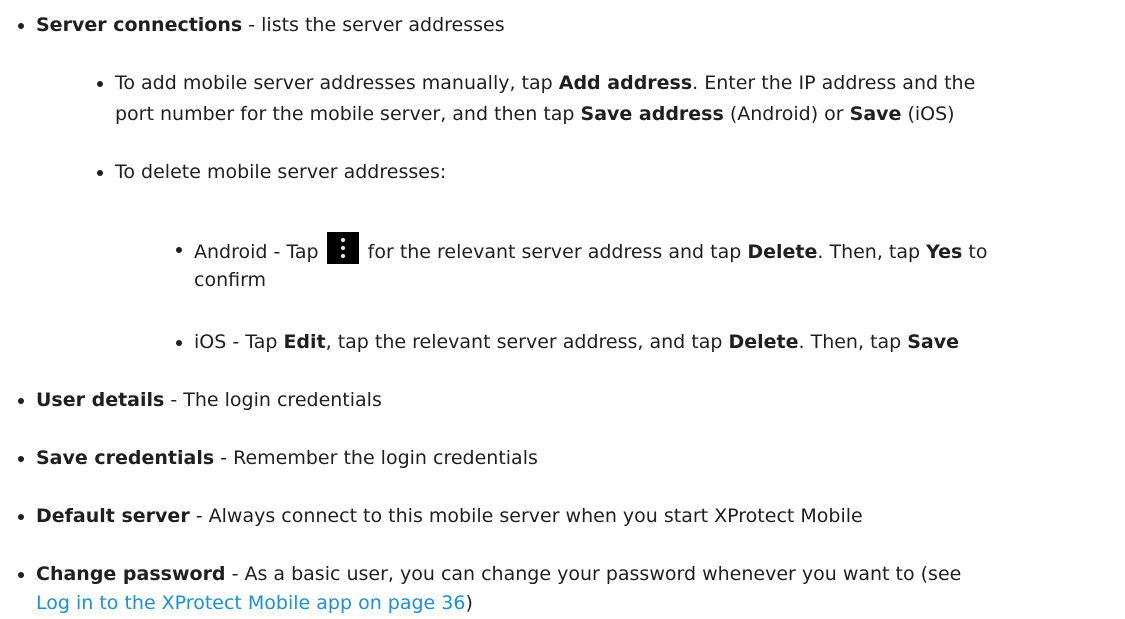 The image size is (1125, 619). Describe the element at coordinates (373, 25) in the screenshot. I see `description: - lists the server addresses` at that location.